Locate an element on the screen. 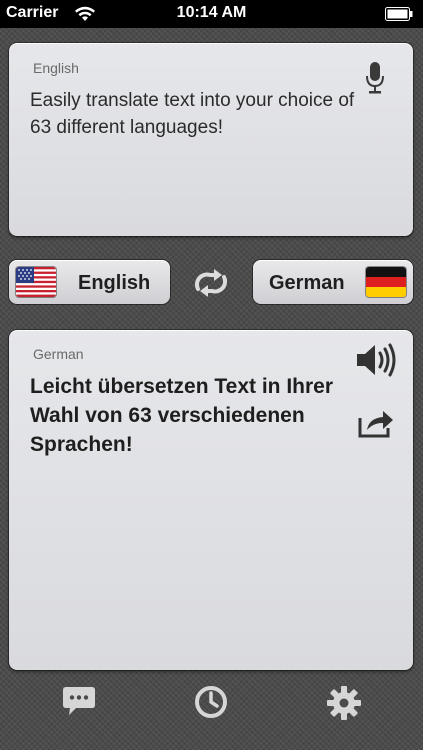 The image size is (423, 750). target-language-button: German is located at coordinates (333, 282).